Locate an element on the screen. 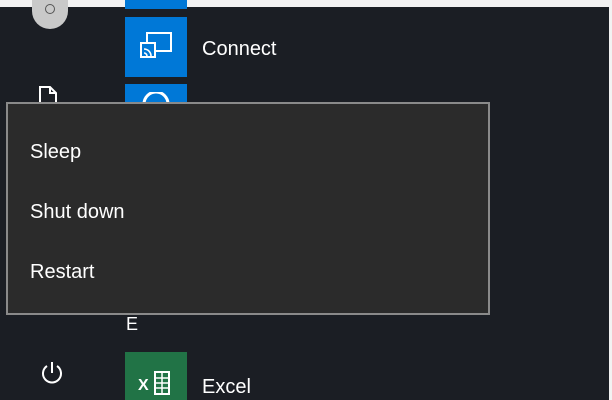 The height and width of the screenshot is (400, 612). menu-item-sleep: Sleep is located at coordinates (248, 152).